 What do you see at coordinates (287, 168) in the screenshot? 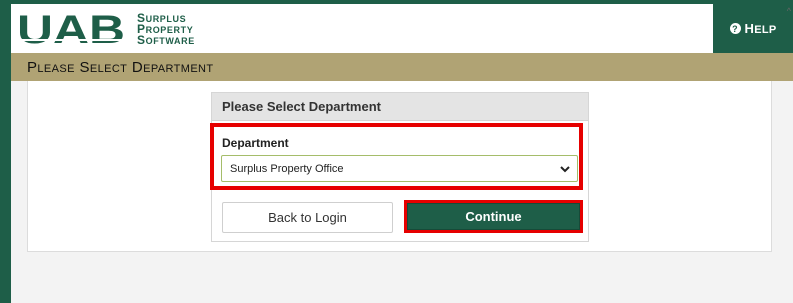
I see `department-selected-value: Surplus Property Office` at bounding box center [287, 168].